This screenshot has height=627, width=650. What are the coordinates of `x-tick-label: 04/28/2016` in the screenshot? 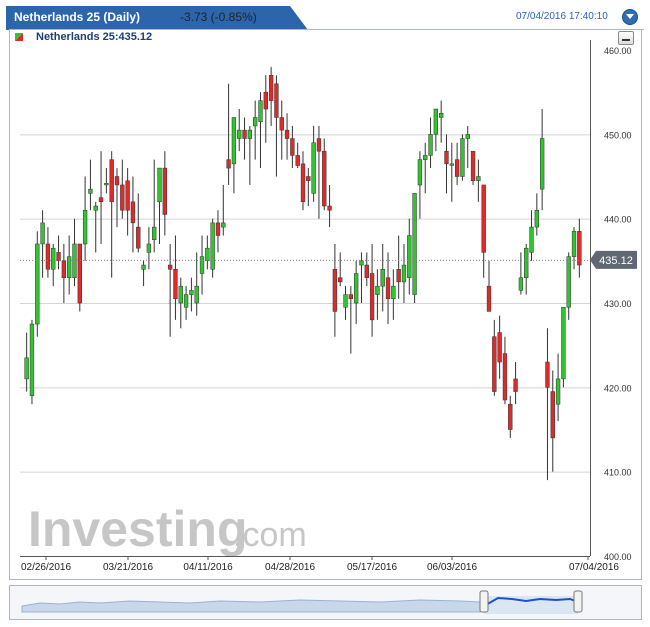 It's located at (290, 567).